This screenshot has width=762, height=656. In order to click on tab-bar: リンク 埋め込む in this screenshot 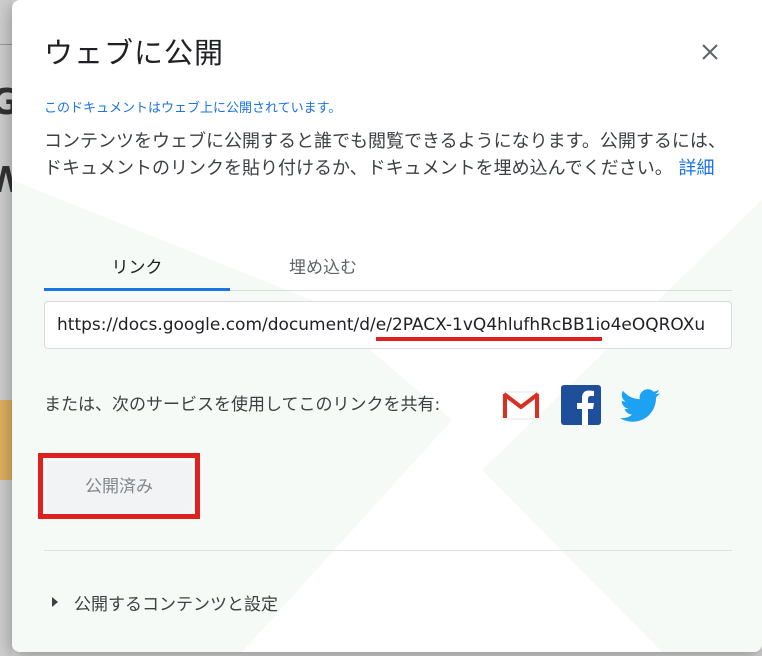, I will do `click(388, 269)`.